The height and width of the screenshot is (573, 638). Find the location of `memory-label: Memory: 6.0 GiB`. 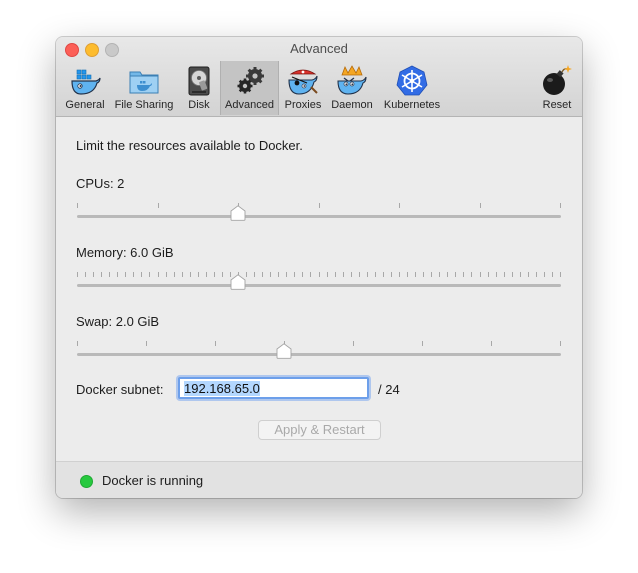

memory-label: Memory: 6.0 GiB is located at coordinates (125, 252).